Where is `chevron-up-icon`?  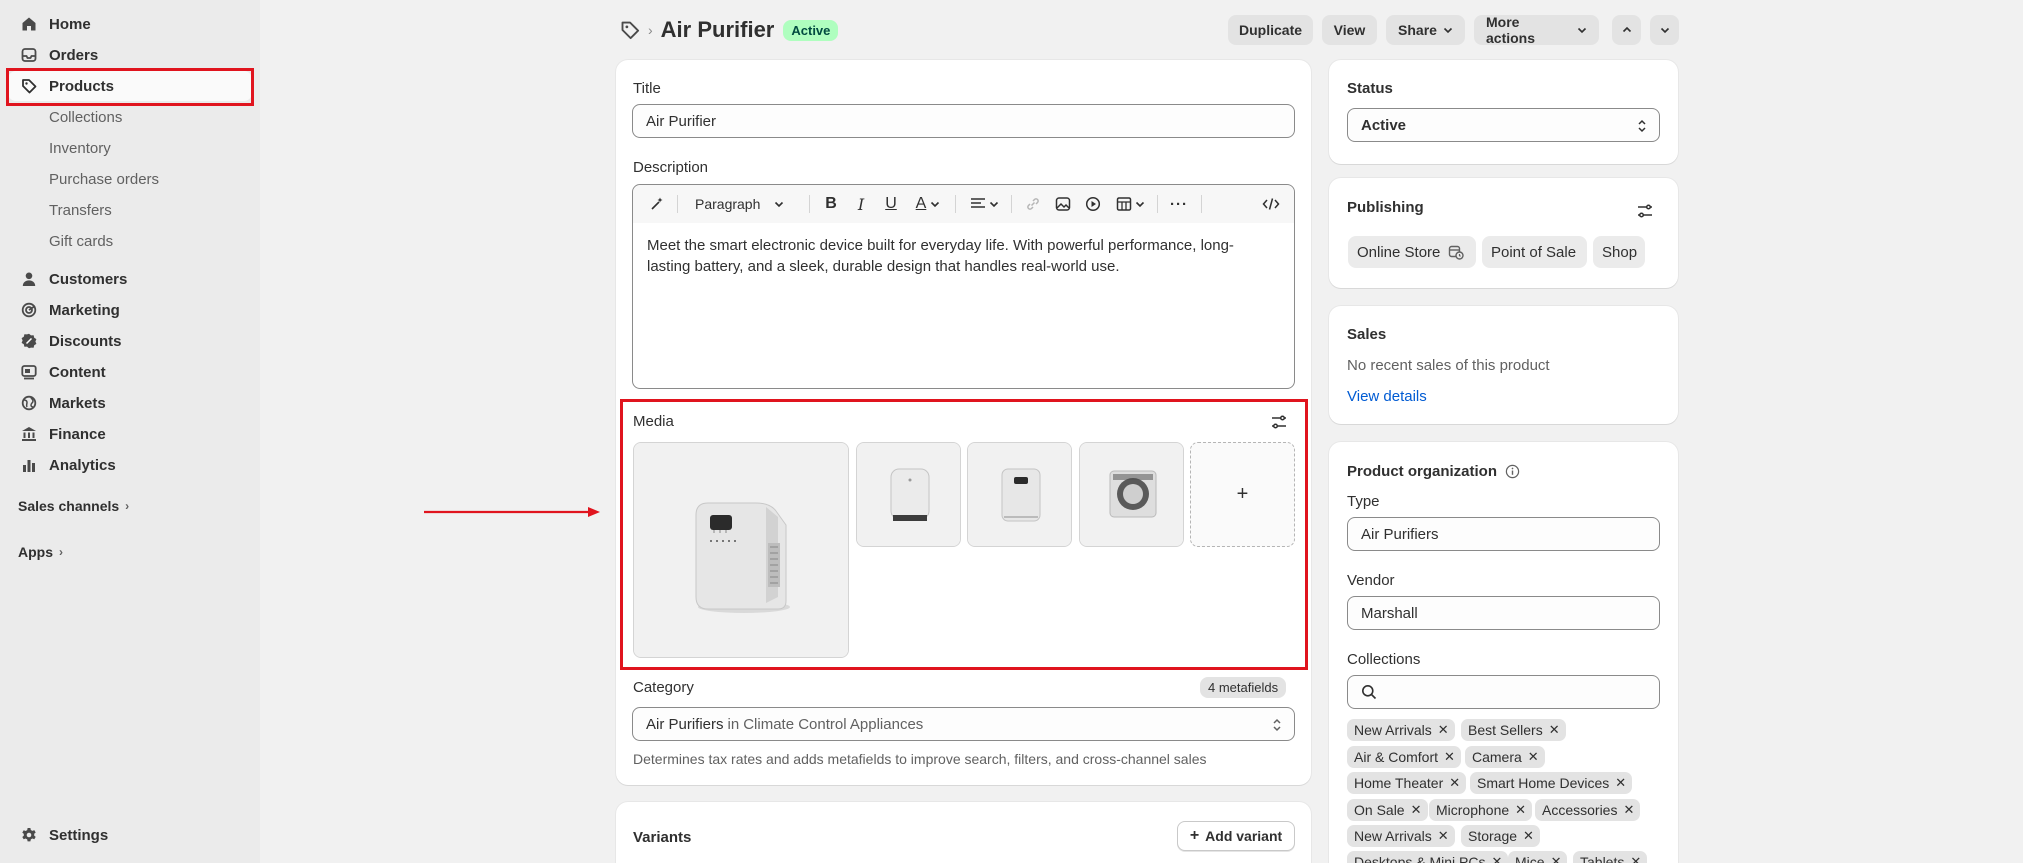
chevron-up-icon is located at coordinates (1627, 30).